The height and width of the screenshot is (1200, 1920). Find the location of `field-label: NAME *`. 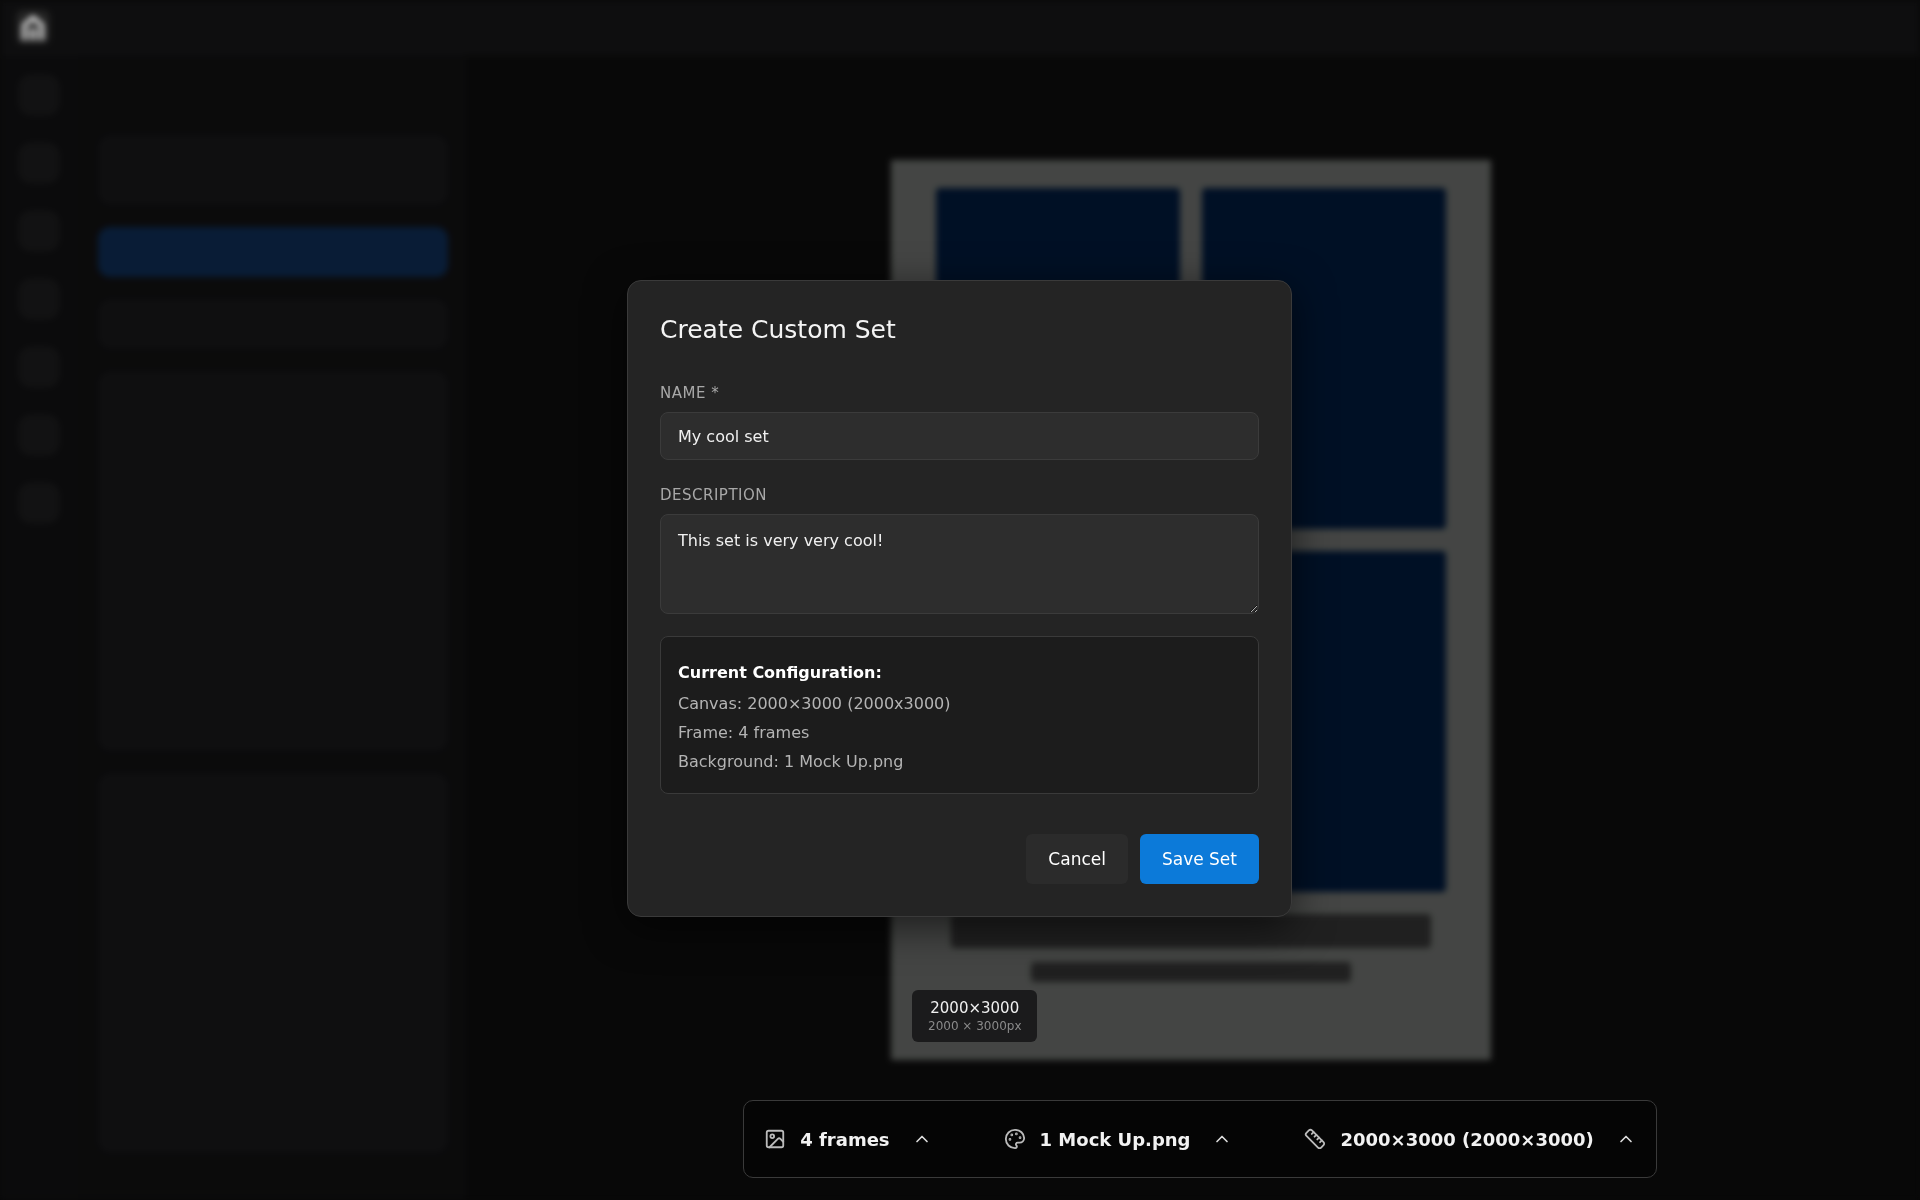

field-label: NAME * is located at coordinates (690, 393).